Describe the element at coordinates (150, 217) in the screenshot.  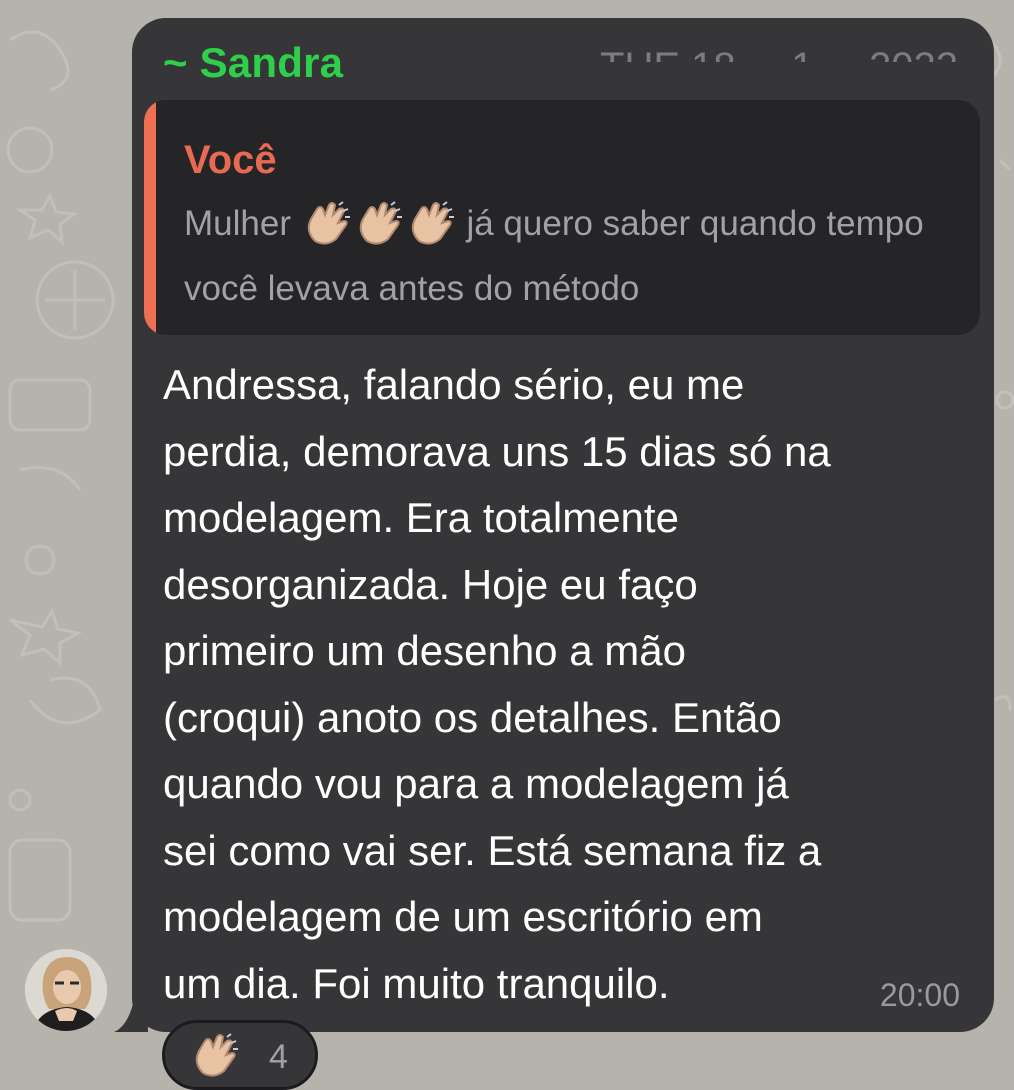
I see `quote-accent-bar` at that location.